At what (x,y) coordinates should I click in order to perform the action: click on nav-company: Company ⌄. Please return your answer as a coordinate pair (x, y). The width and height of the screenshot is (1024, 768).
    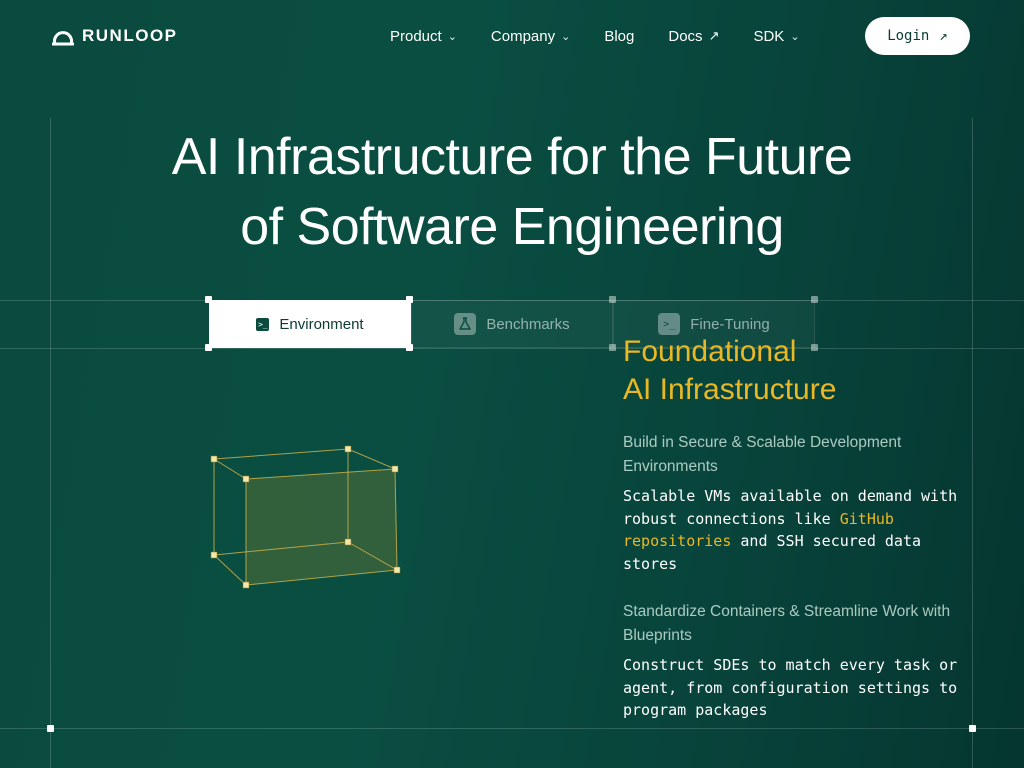
    Looking at the image, I should click on (530, 36).